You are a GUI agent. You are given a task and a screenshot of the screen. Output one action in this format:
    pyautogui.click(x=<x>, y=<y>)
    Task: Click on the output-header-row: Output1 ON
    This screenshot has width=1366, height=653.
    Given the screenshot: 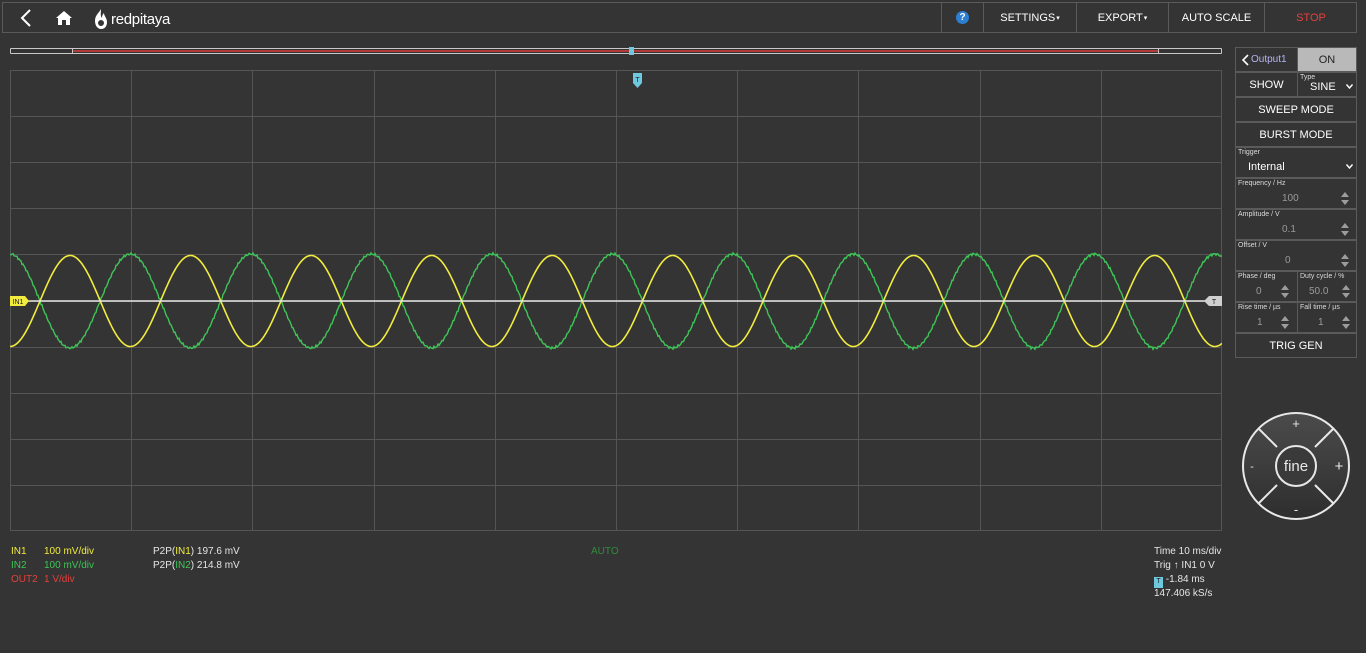 What is the action you would take?
    pyautogui.click(x=1296, y=59)
    